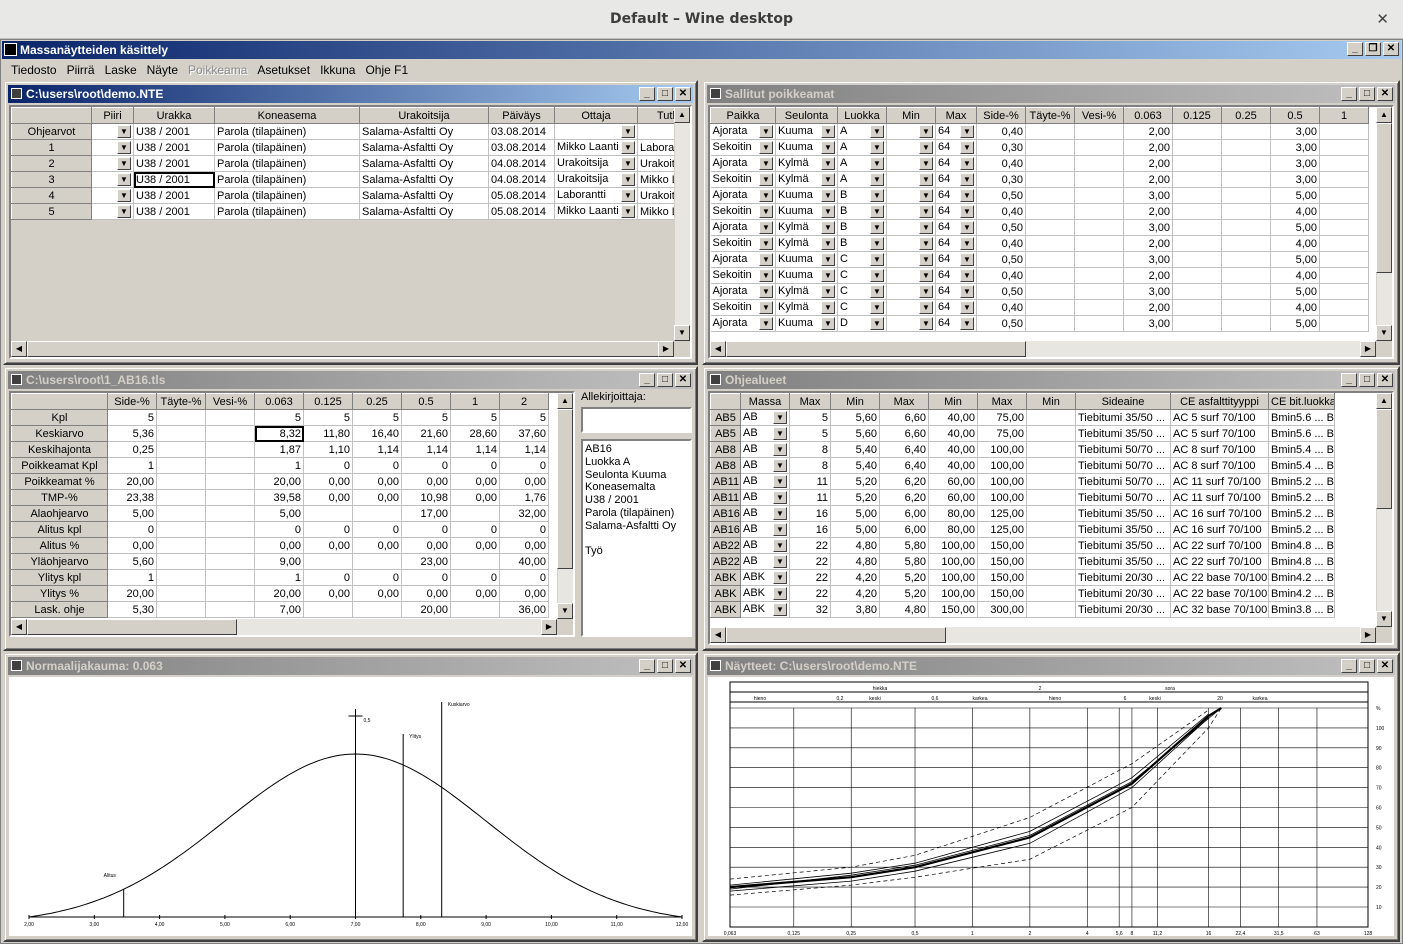 The width and height of the screenshot is (1403, 944). What do you see at coordinates (765, 593) in the screenshot?
I see `table-cell: ▼ ABK` at bounding box center [765, 593].